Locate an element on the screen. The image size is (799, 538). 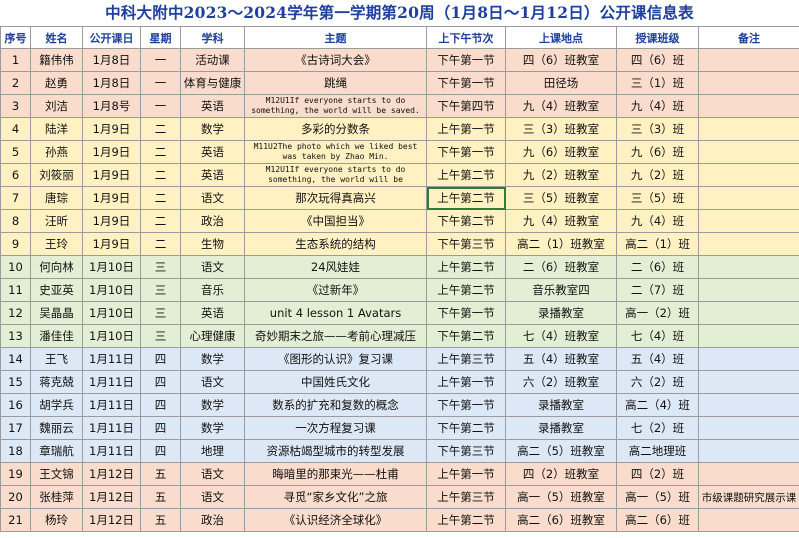
cell-topic: 多彩的分数条 is located at coordinates (335, 129).